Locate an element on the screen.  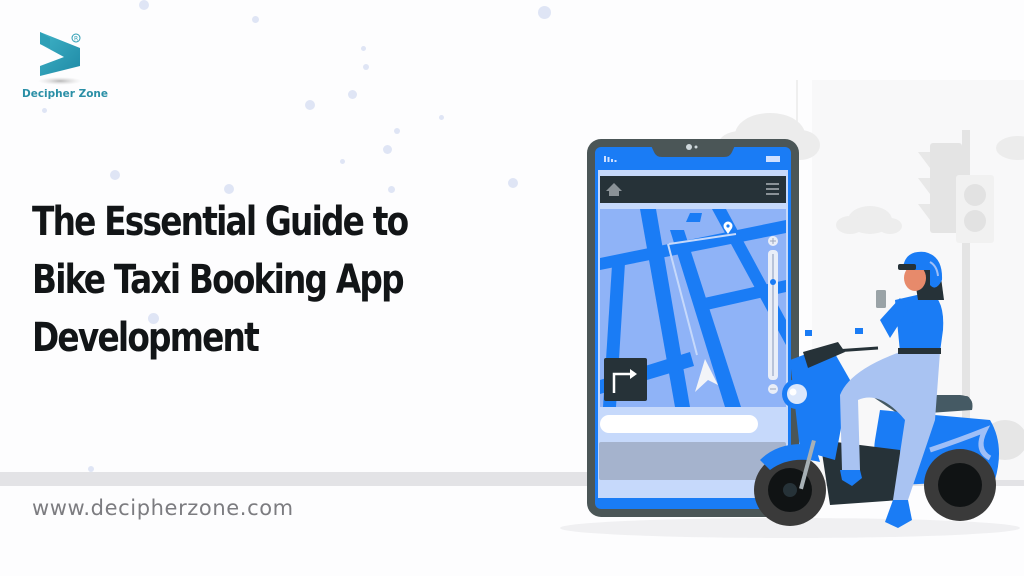
destination-input is located at coordinates (679, 424).